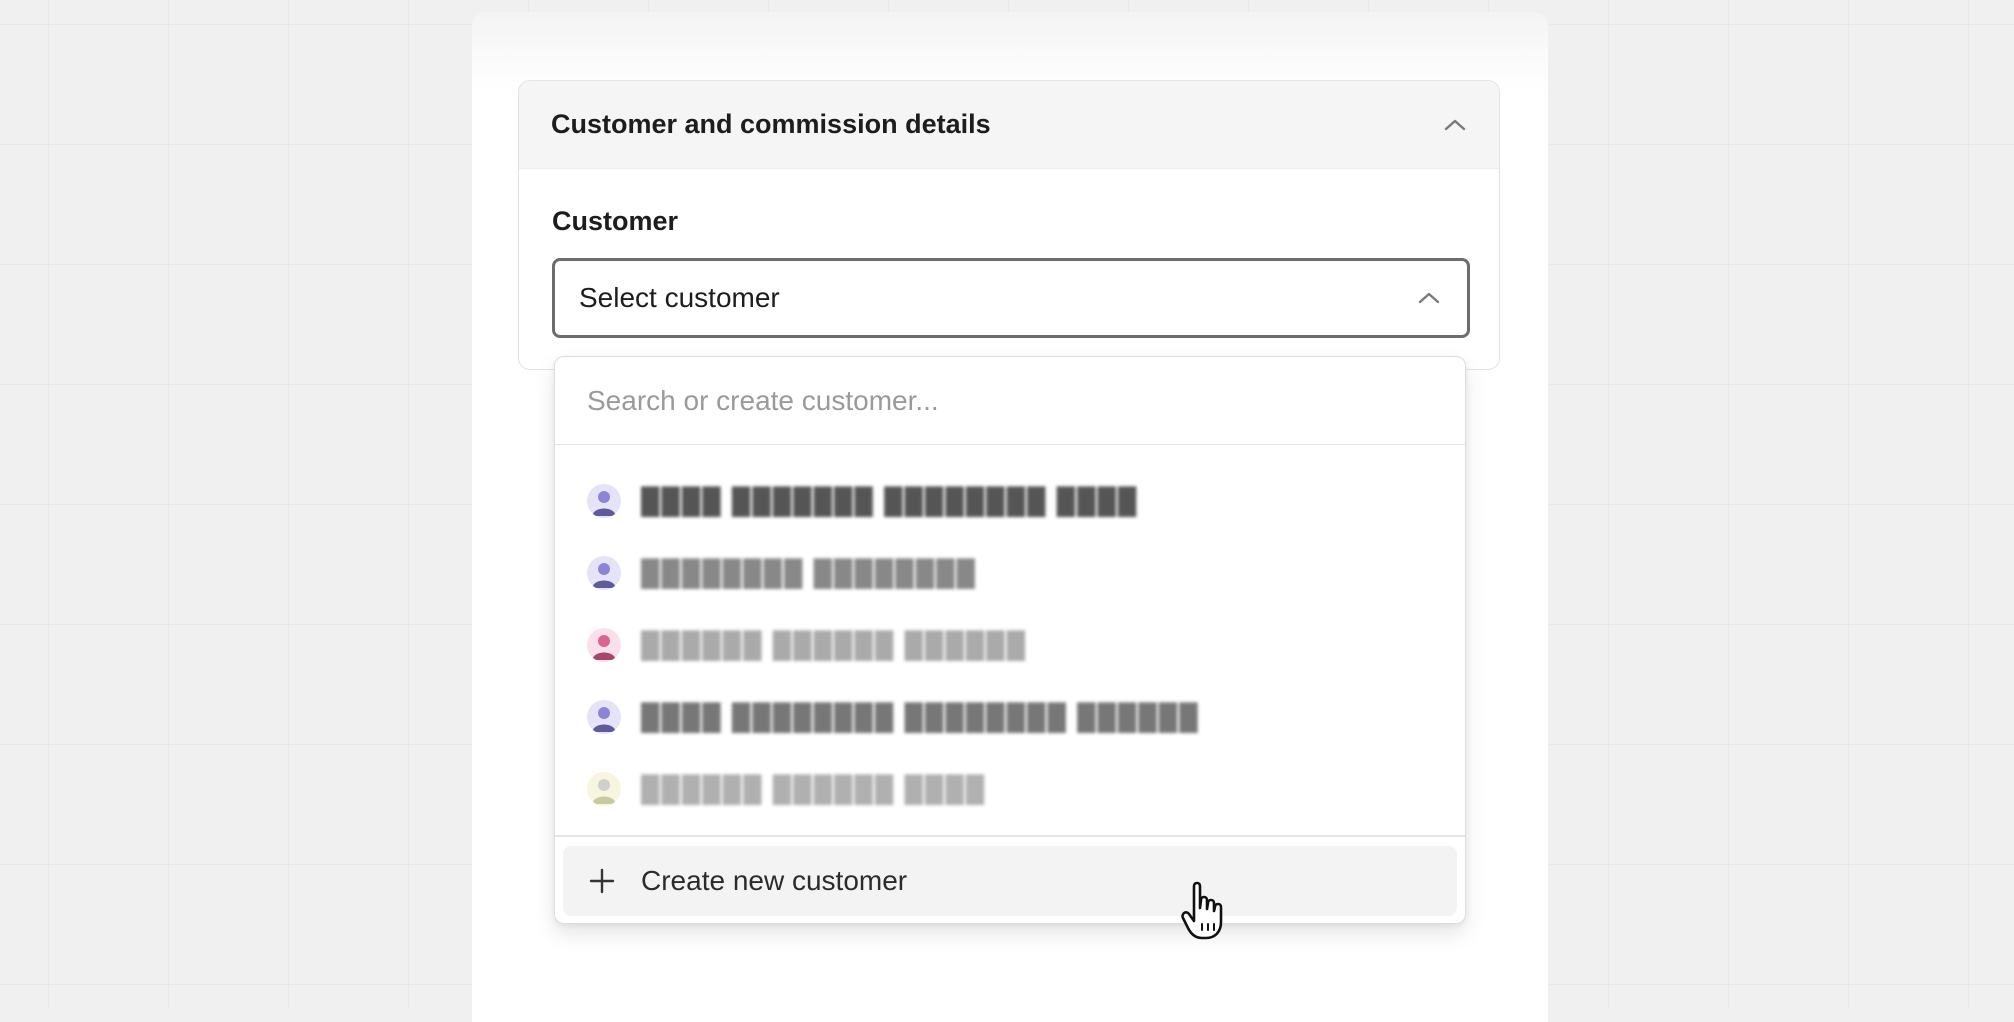 The image size is (2014, 1022). Describe the element at coordinates (834, 644) in the screenshot. I see `customer-name: ██████ ██████ ██████` at that location.